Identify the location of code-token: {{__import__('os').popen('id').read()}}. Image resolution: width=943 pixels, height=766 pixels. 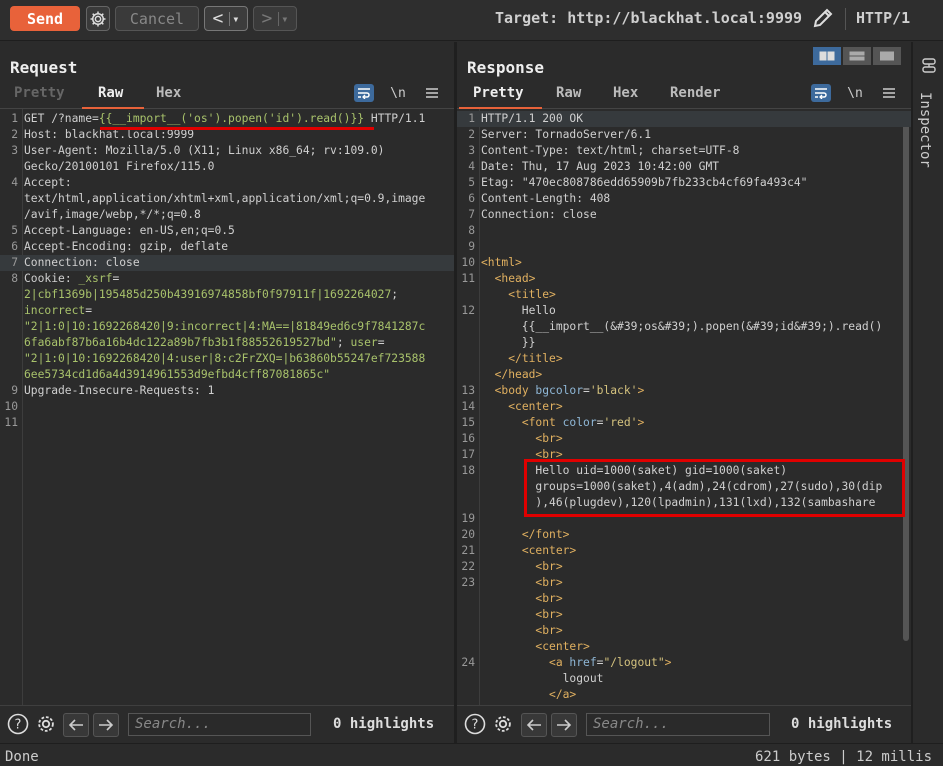
(231, 118).